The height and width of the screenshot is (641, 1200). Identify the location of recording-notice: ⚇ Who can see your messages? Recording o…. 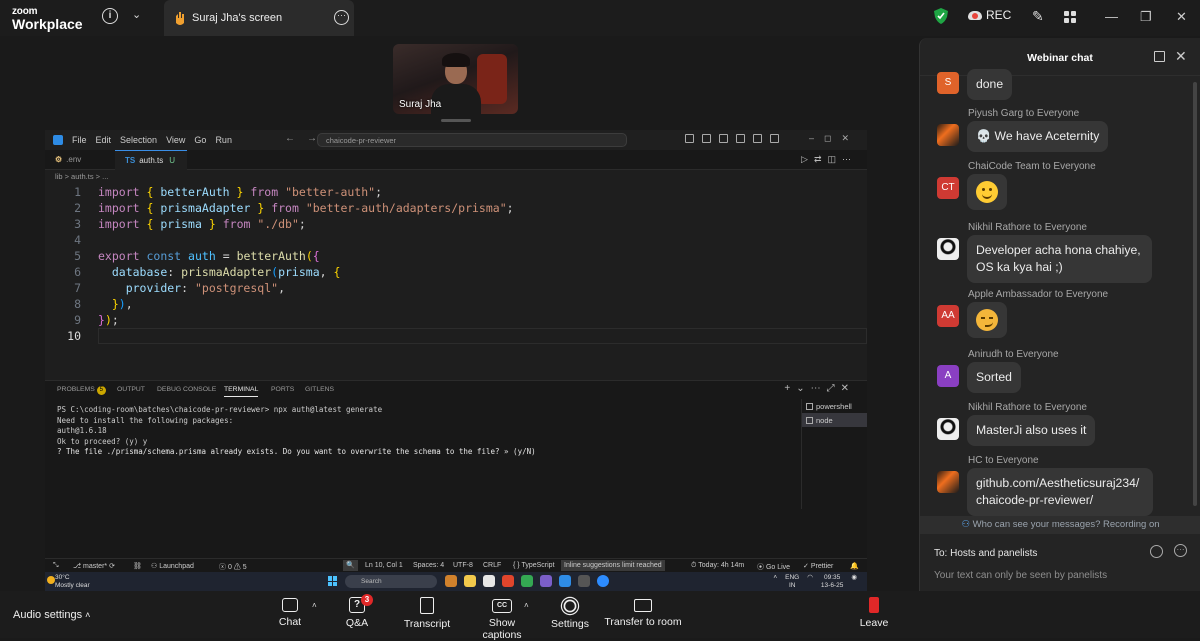
(1060, 525).